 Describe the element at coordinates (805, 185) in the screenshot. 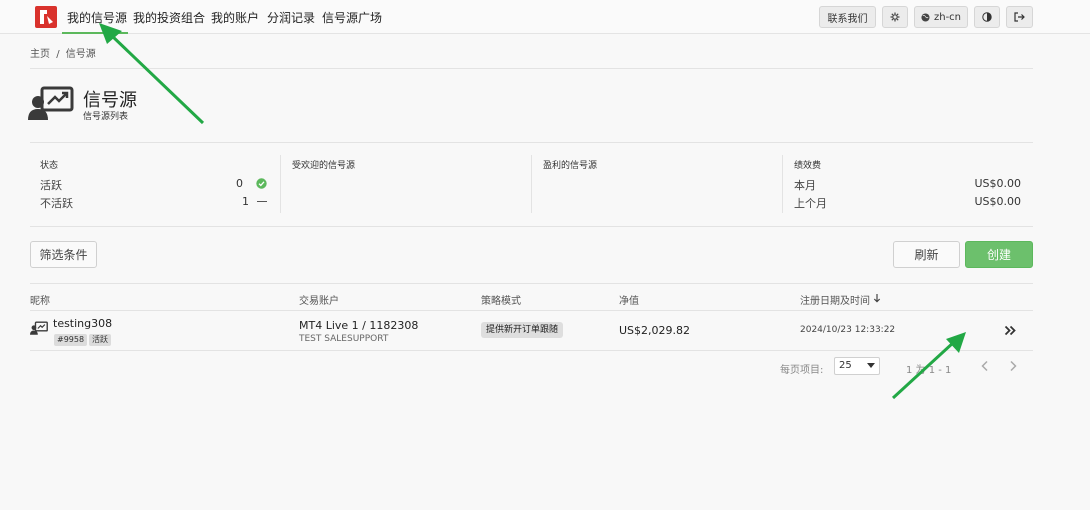

I see `stat-this-month-label: 本月` at that location.